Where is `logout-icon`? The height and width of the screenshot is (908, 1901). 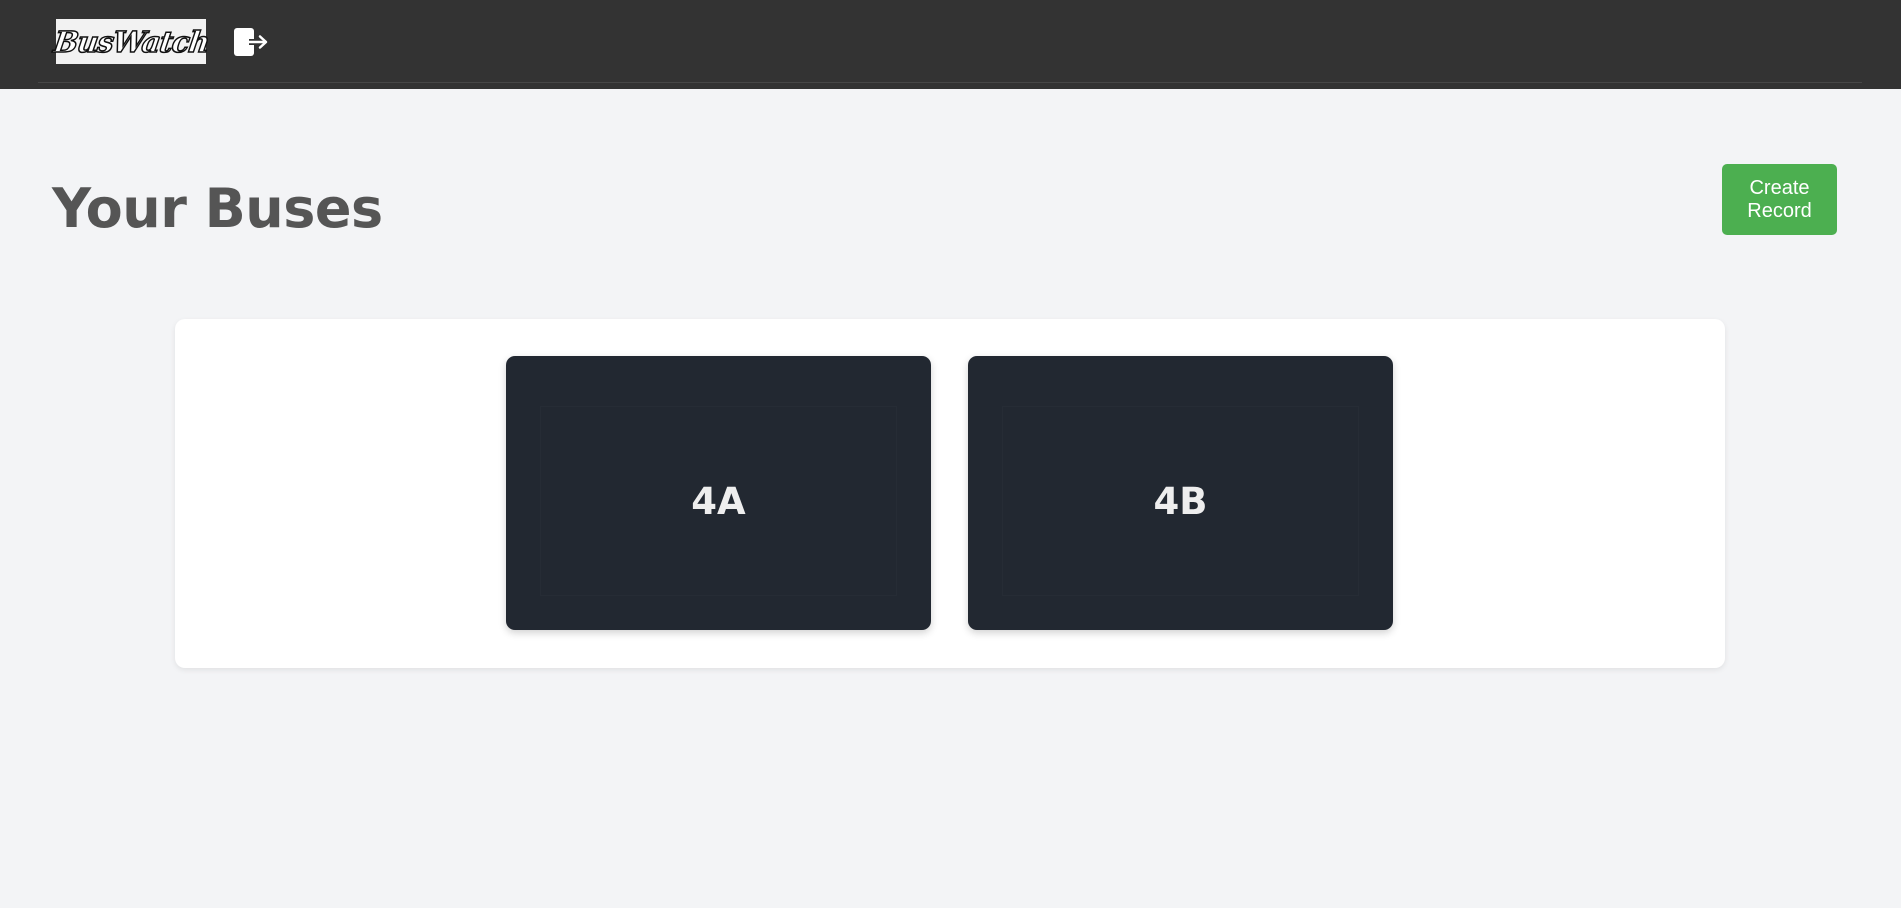 logout-icon is located at coordinates (251, 42).